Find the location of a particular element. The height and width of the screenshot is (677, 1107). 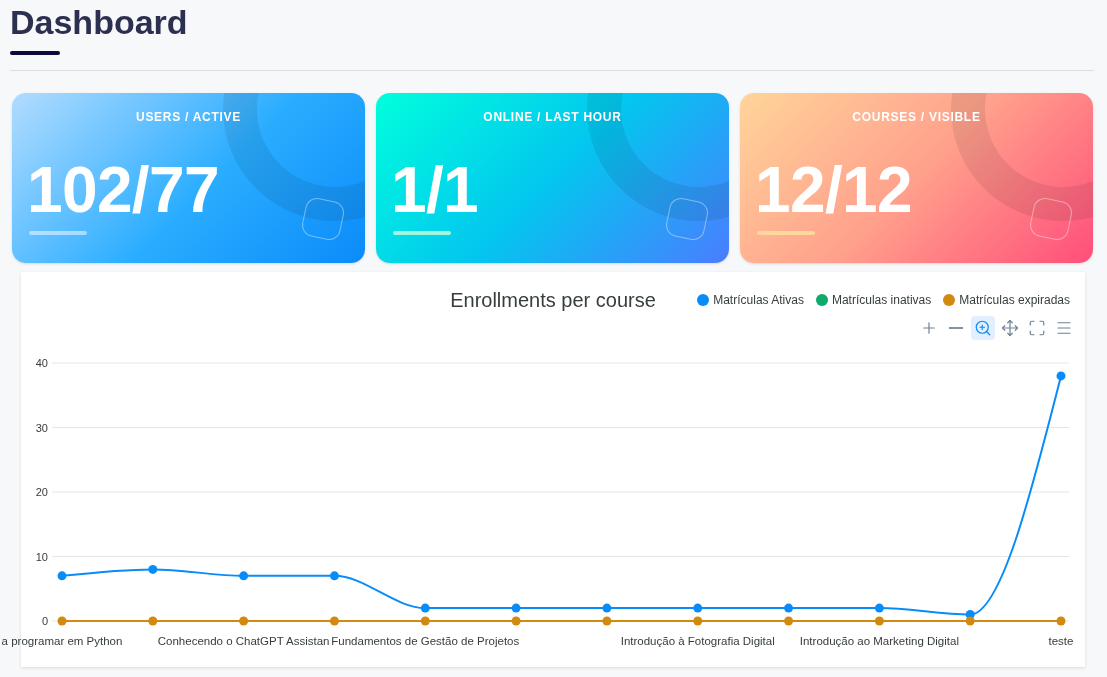

axis-label: 40 is located at coordinates (41, 363).